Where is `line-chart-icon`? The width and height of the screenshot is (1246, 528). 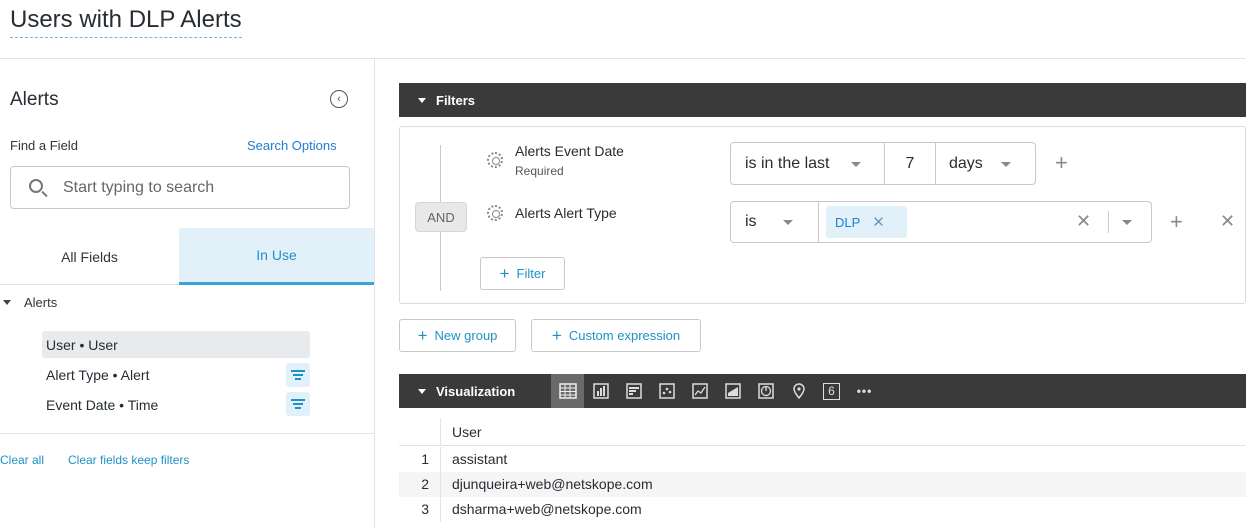 line-chart-icon is located at coordinates (699, 391).